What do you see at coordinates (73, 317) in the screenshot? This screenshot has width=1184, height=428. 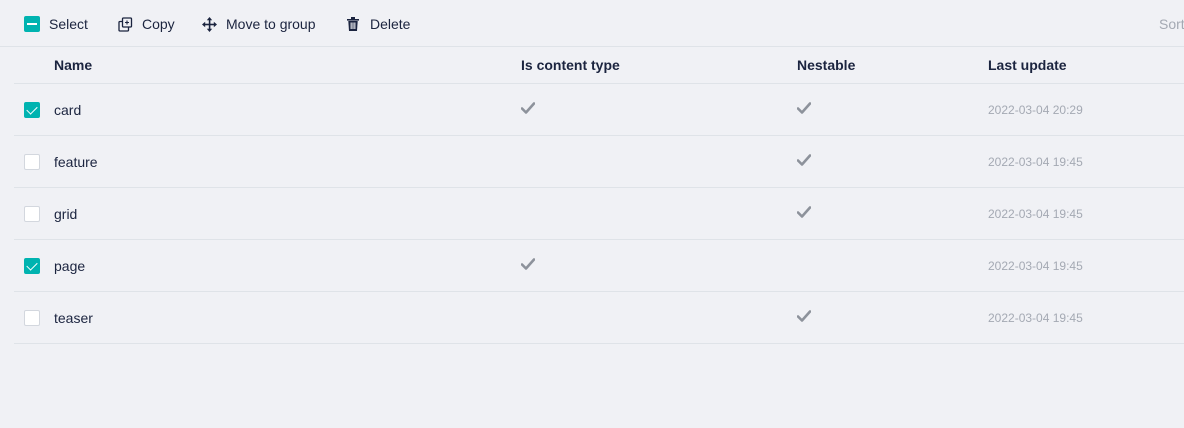 I see `component-name: teaser` at bounding box center [73, 317].